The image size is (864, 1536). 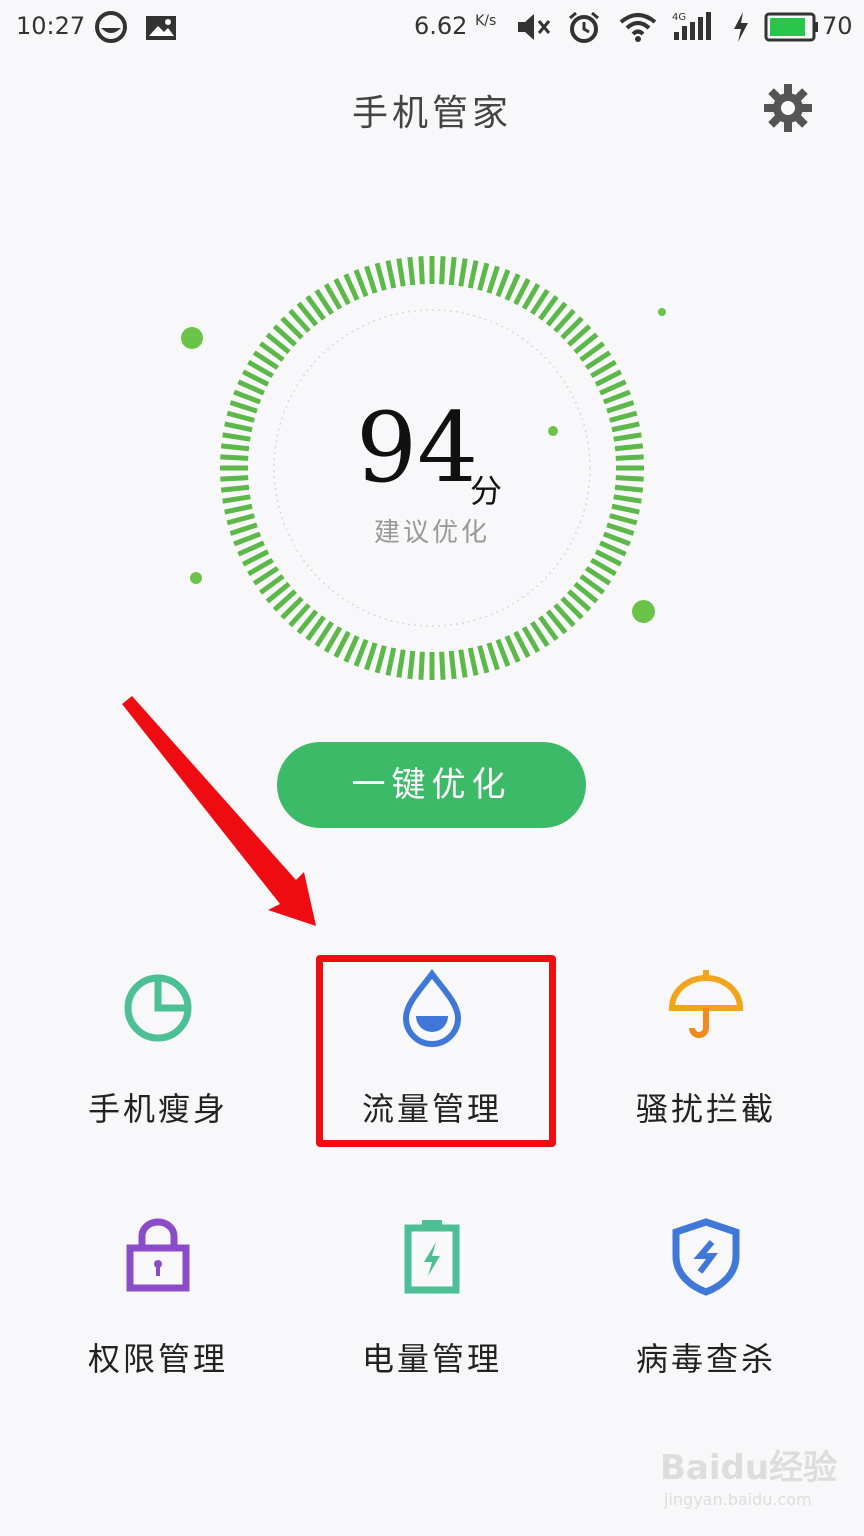 I want to click on one-click-optimize-button: 一键优化, so click(x=431, y=785).